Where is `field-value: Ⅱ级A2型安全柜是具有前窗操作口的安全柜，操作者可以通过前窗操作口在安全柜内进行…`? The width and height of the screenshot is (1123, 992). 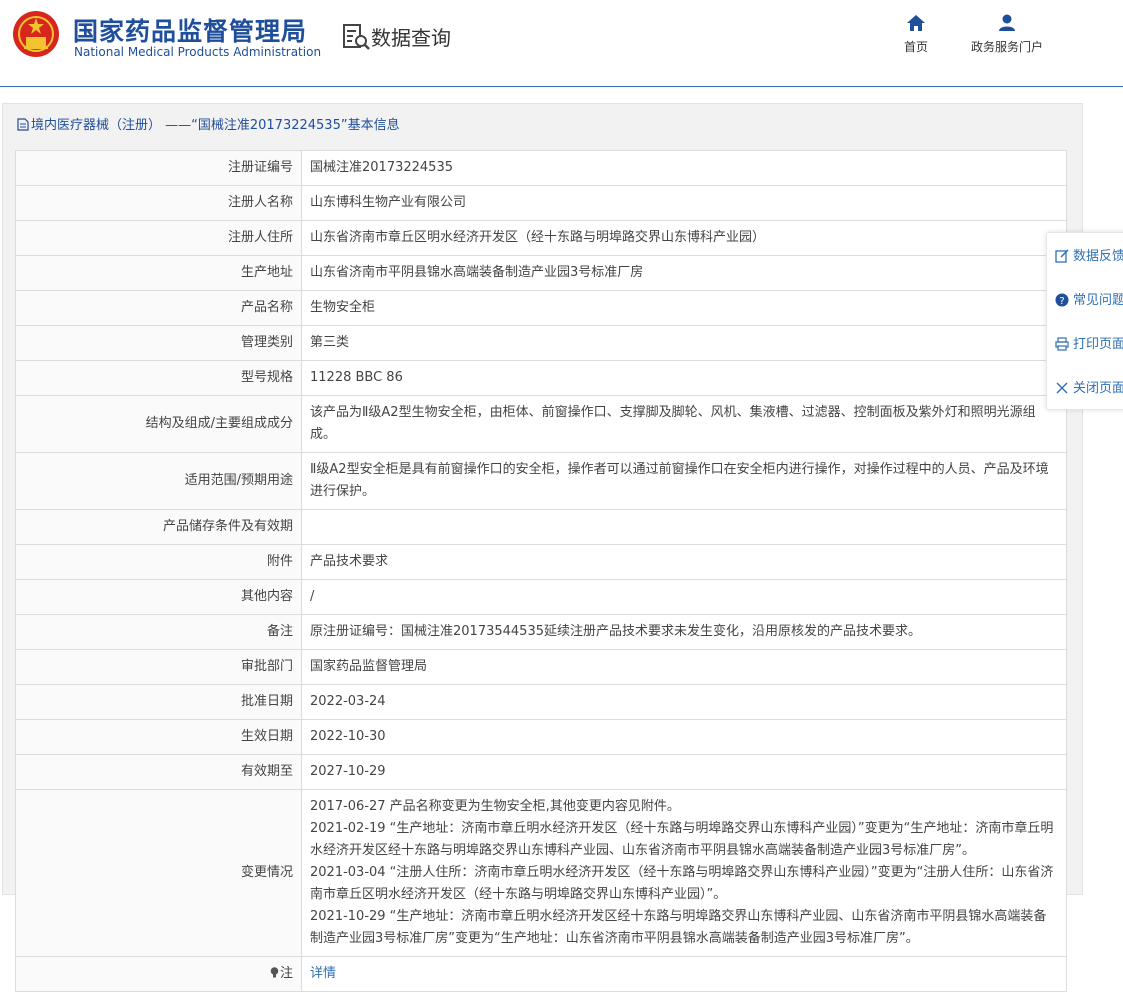 field-value: Ⅱ级A2型安全柜是具有前窗操作口的安全柜，操作者可以通过前窗操作口在安全柜内进行… is located at coordinates (684, 481).